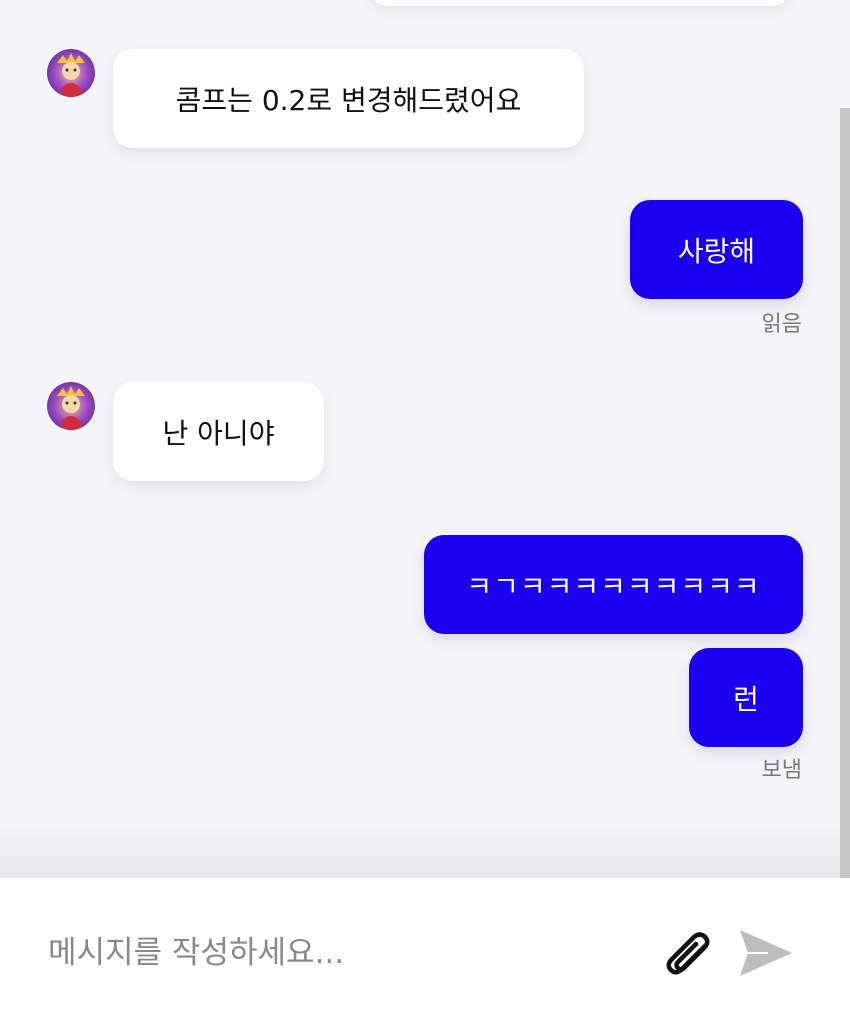  I want to click on outgoing-message-bubble: 사랑해, so click(716, 249).